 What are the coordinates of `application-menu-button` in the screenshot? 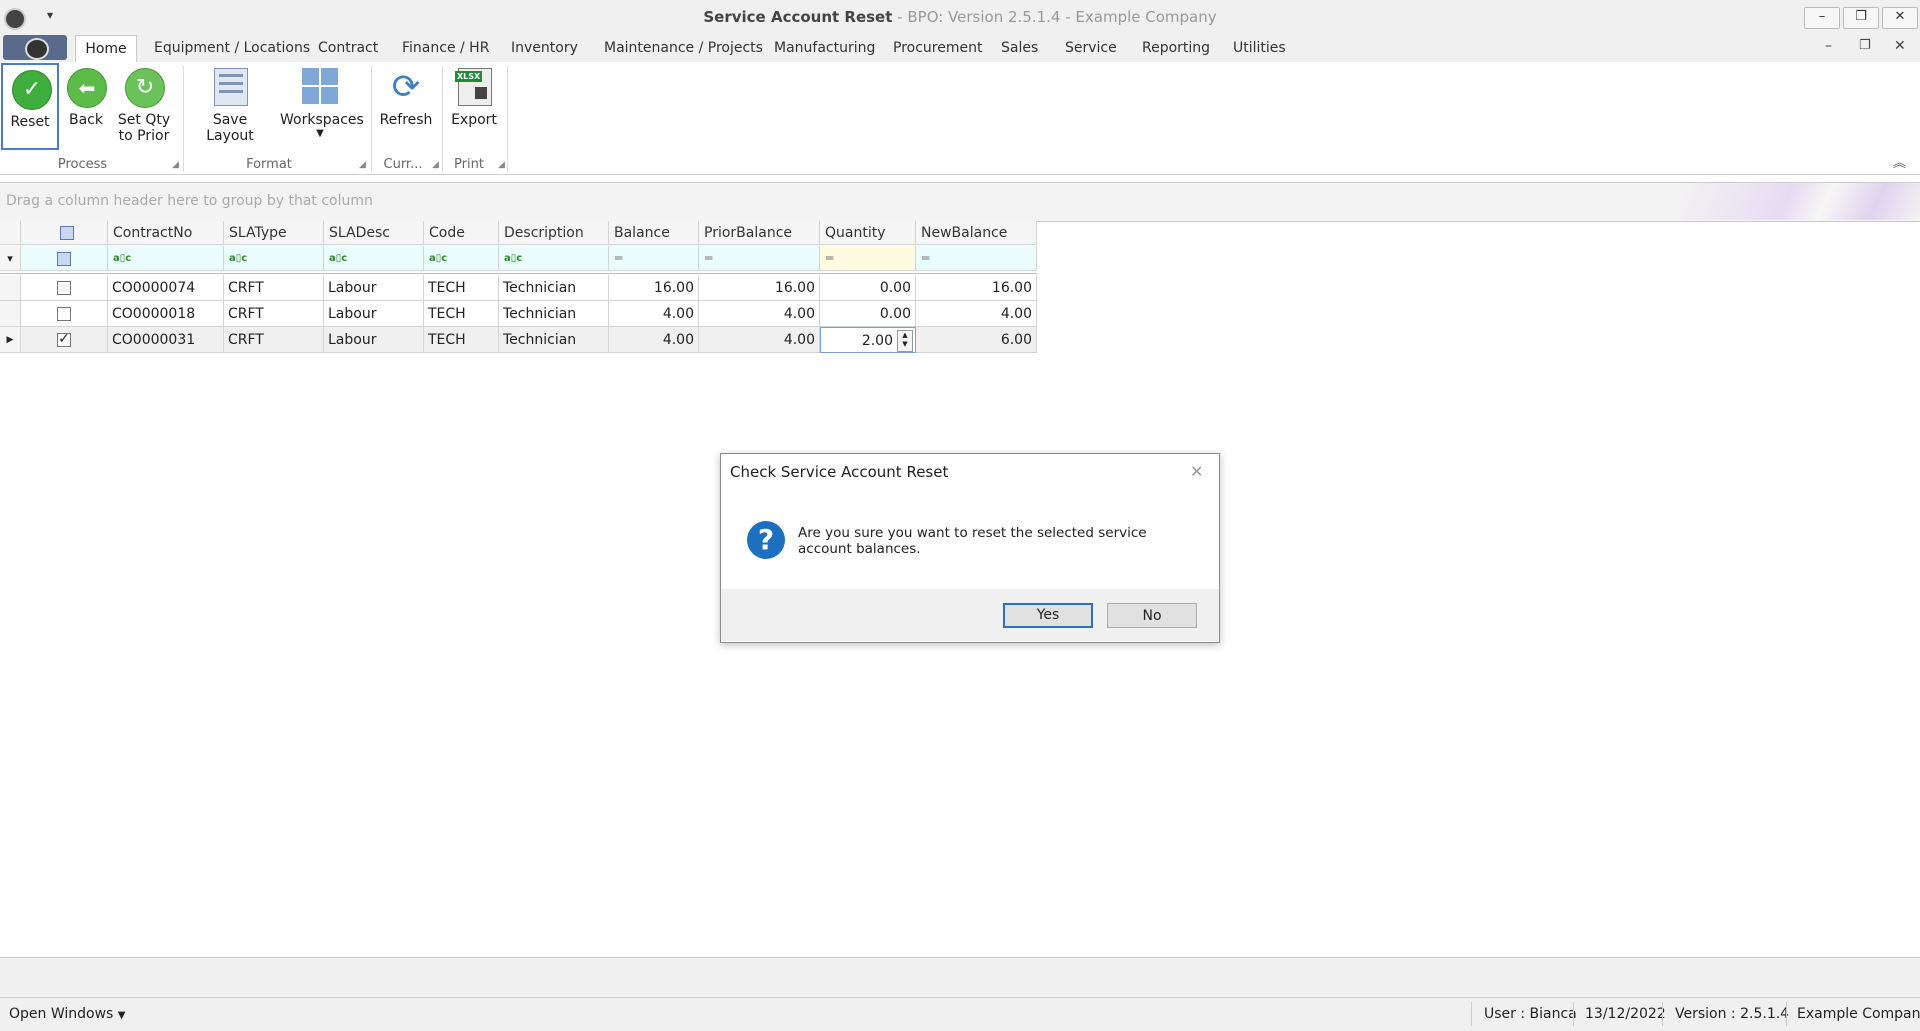 It's located at (35, 47).